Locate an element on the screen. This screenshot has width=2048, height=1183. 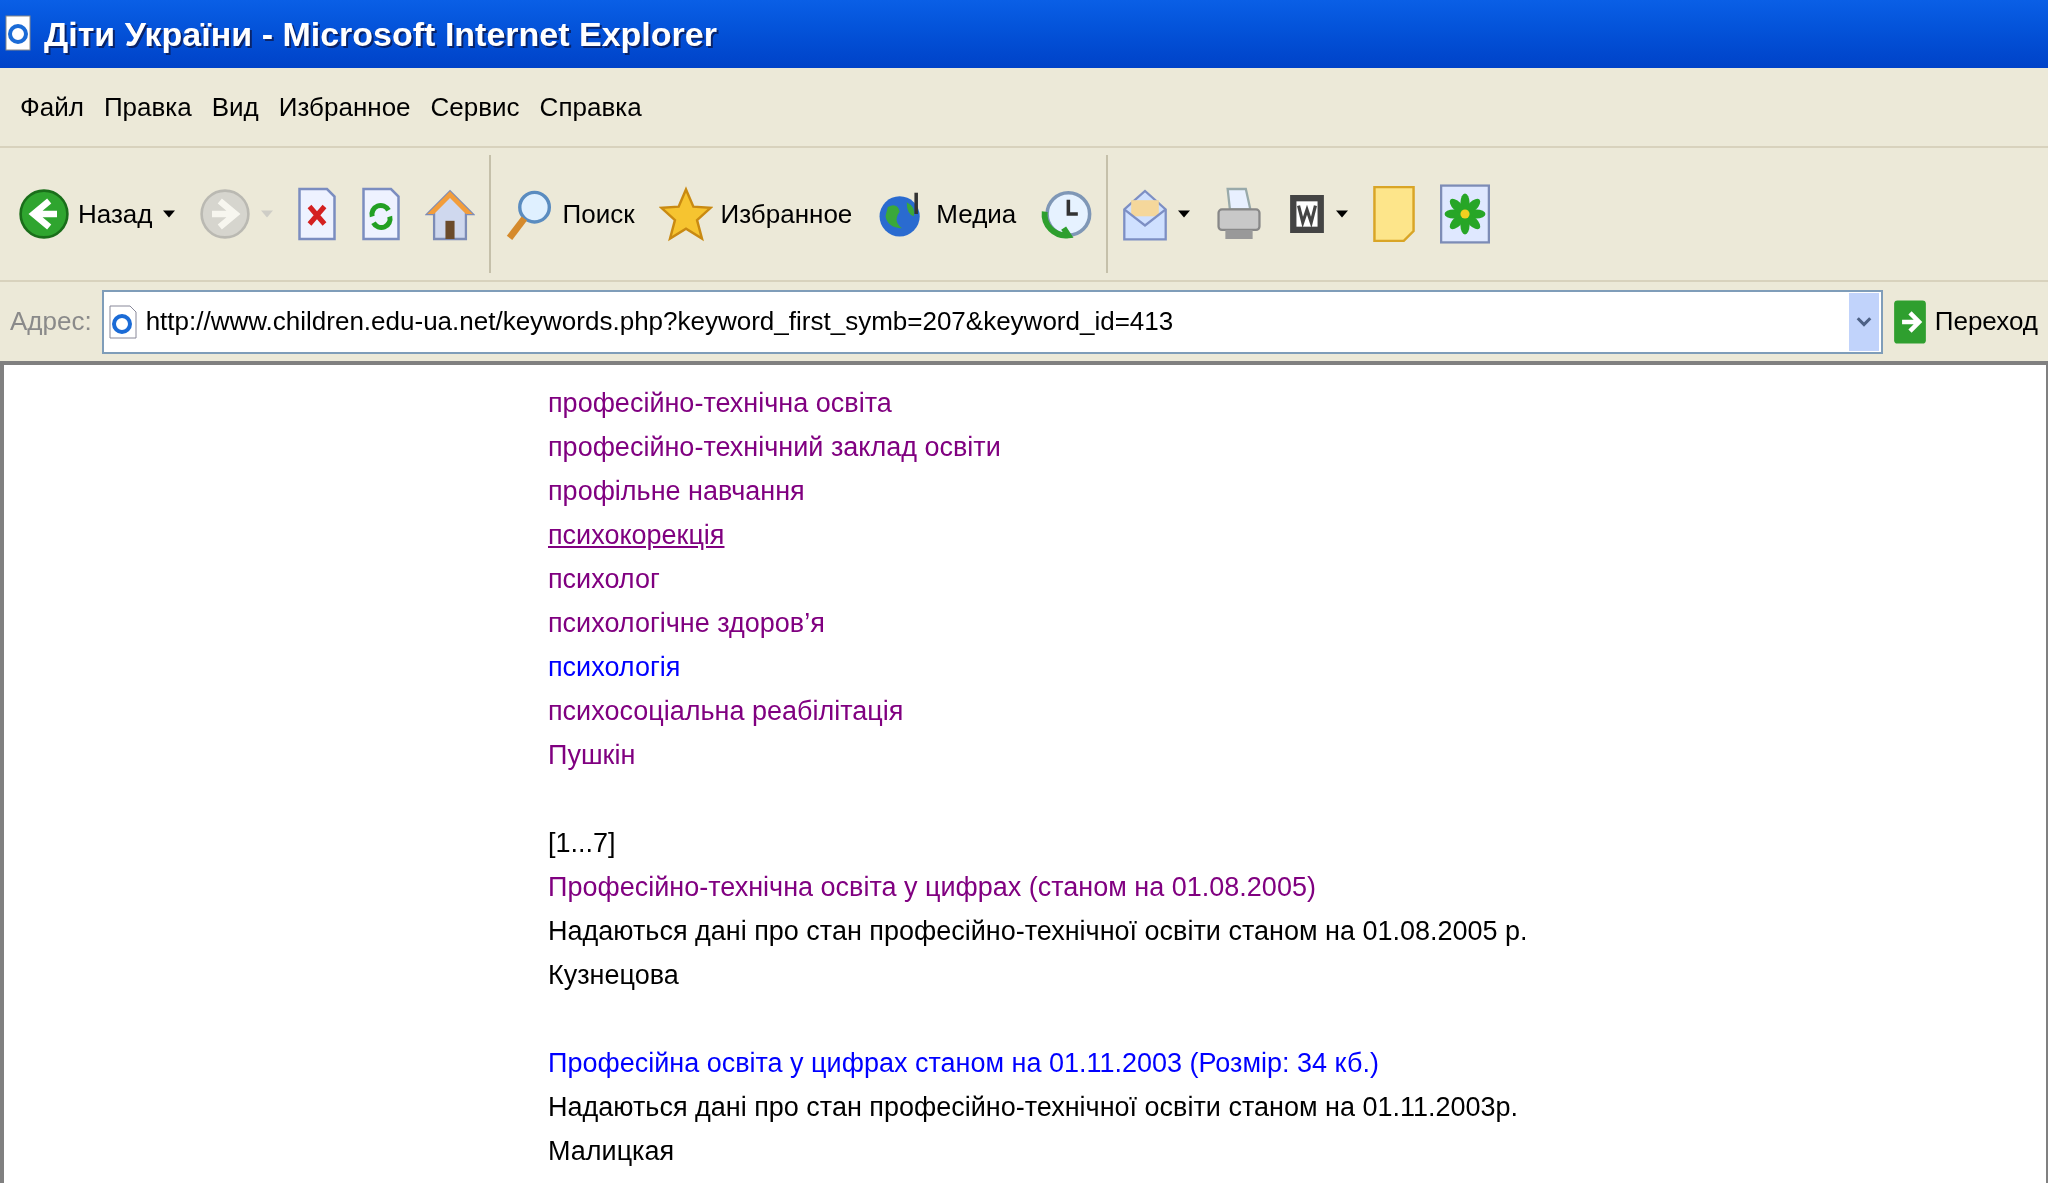
toolbar-button: Избранное is located at coordinates (755, 214).